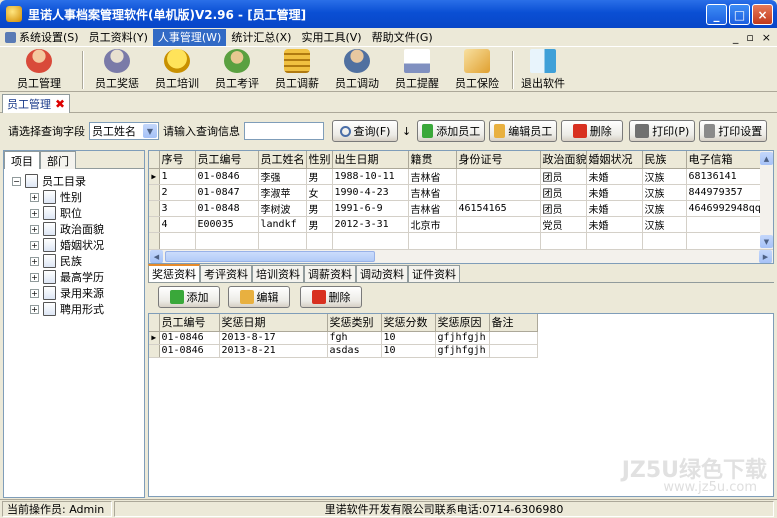 The height and width of the screenshot is (518, 777). Describe the element at coordinates (432, 160) in the screenshot. I see `col-header-native-place: 籍贯` at that location.